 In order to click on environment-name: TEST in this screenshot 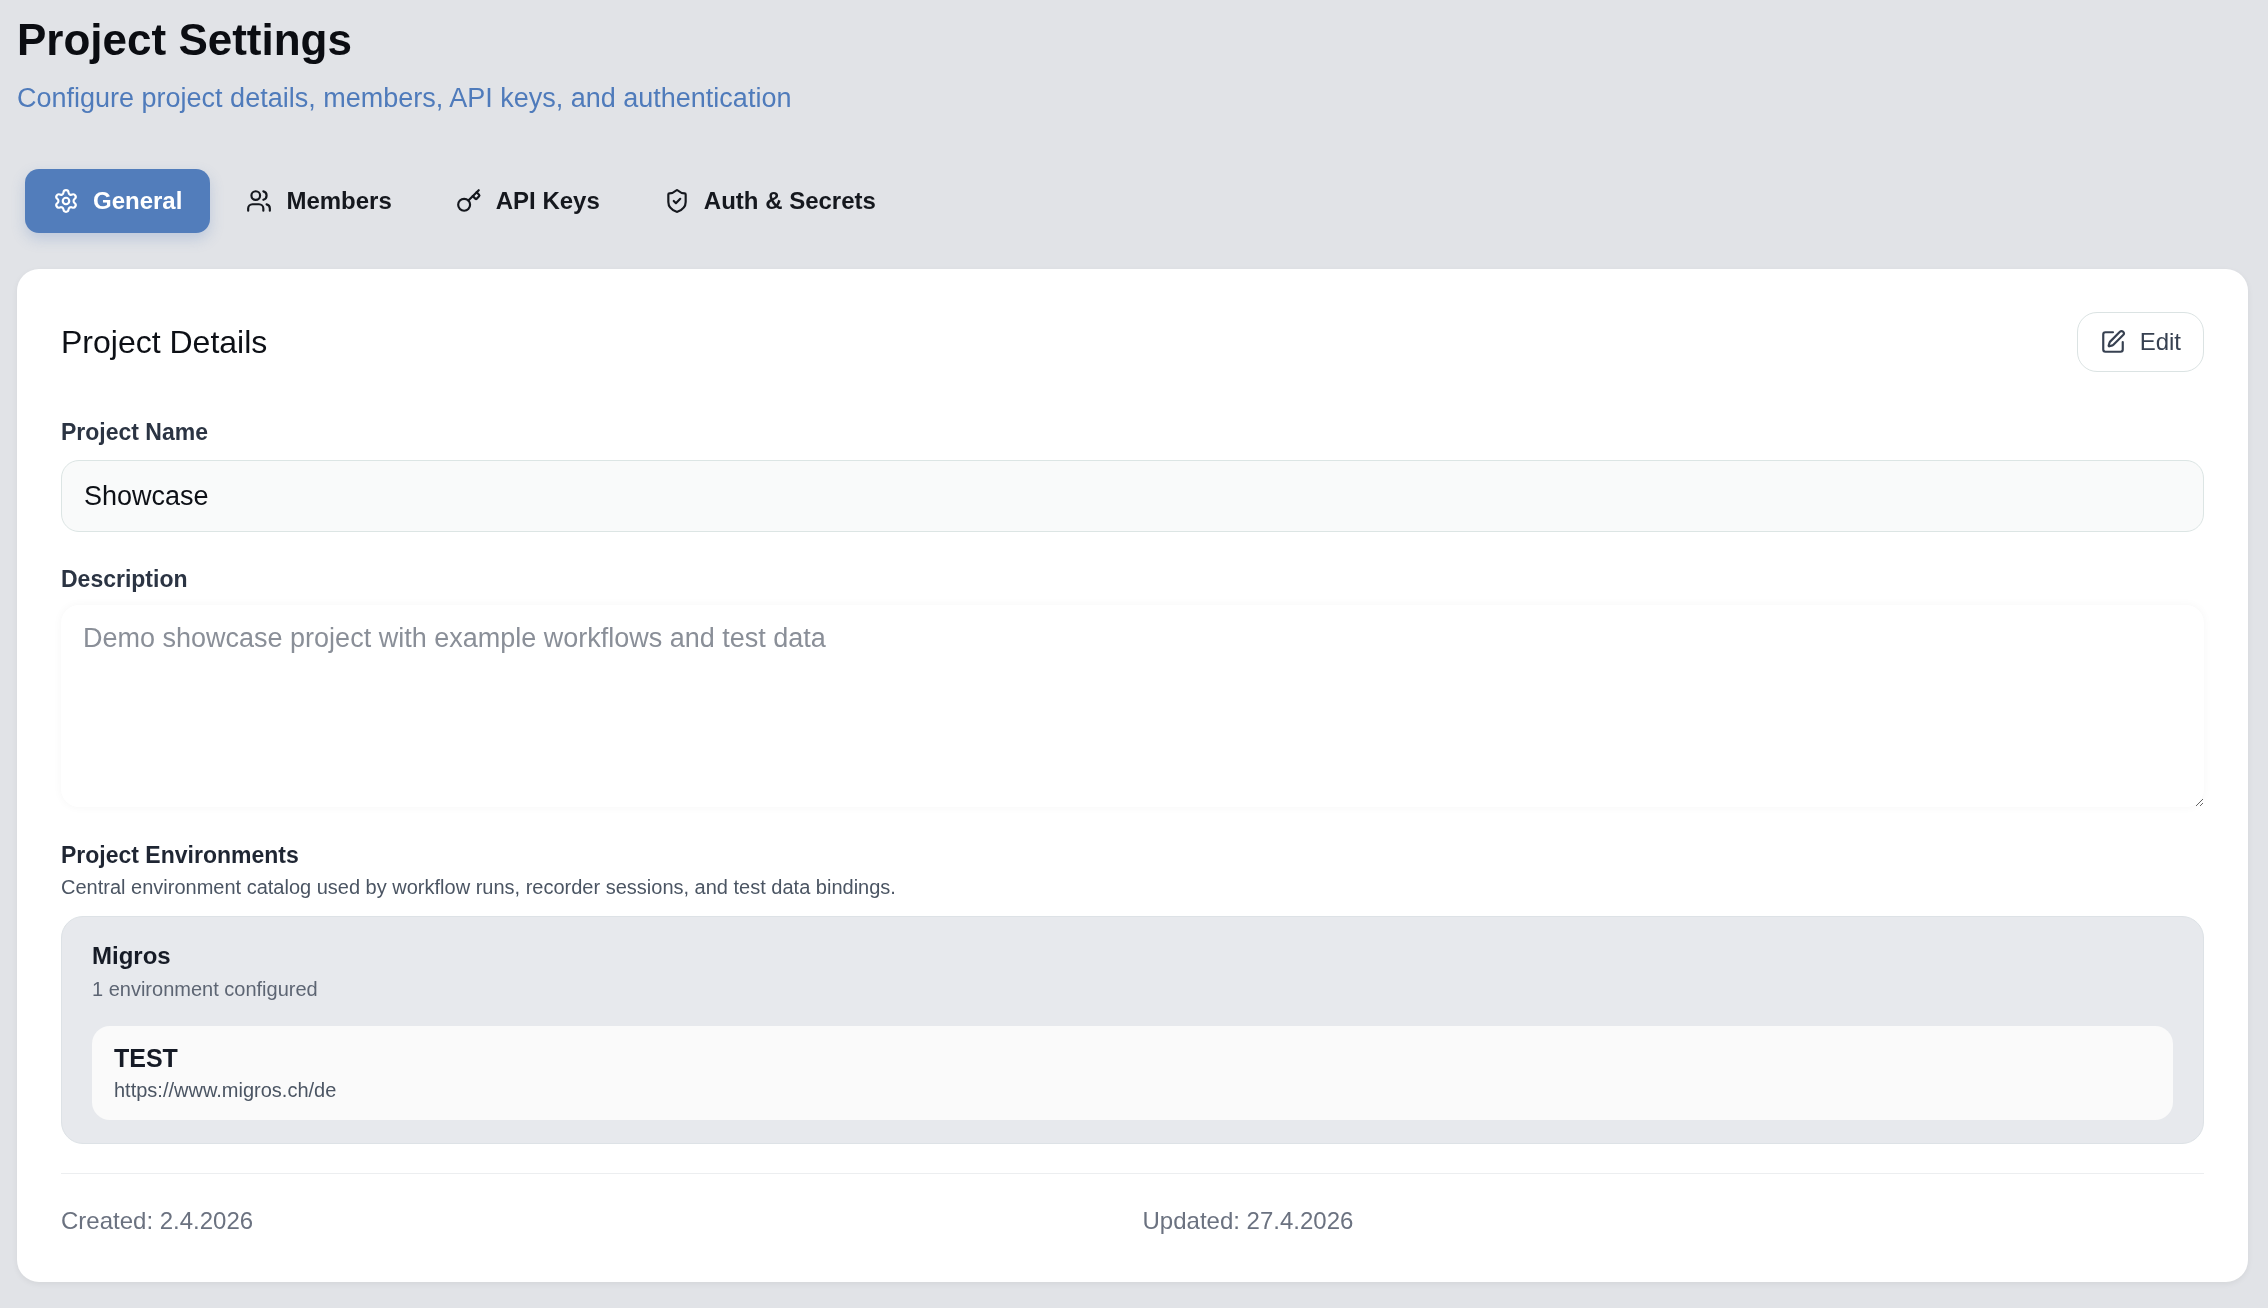, I will do `click(146, 1058)`.